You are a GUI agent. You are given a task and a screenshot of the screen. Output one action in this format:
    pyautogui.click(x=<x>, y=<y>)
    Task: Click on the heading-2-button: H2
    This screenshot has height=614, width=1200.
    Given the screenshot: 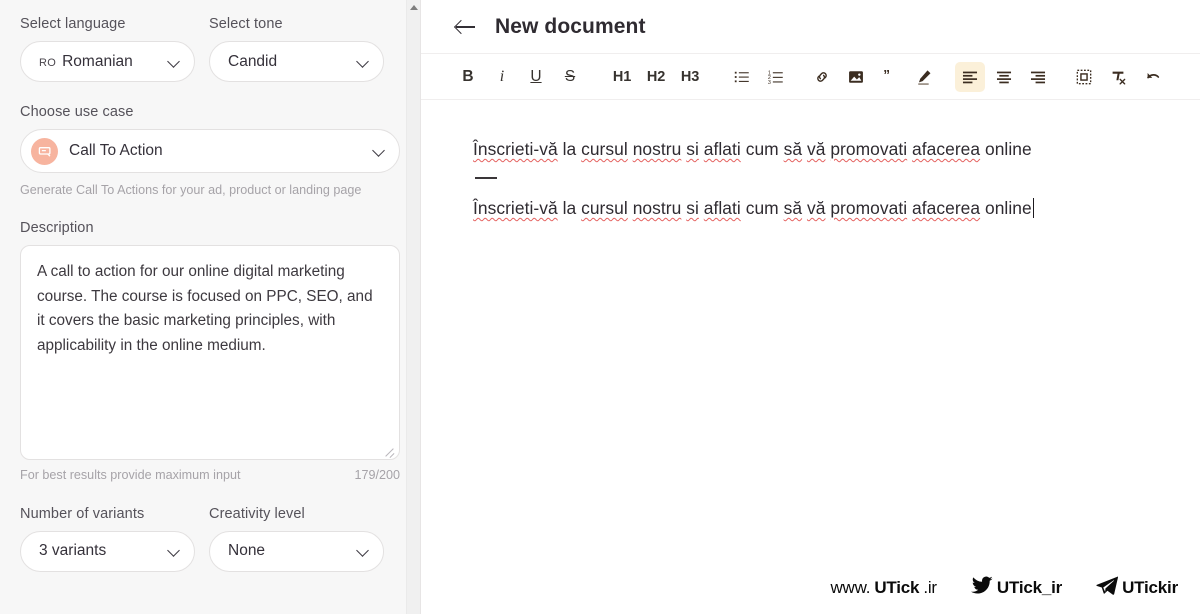 What is the action you would take?
    pyautogui.click(x=656, y=77)
    